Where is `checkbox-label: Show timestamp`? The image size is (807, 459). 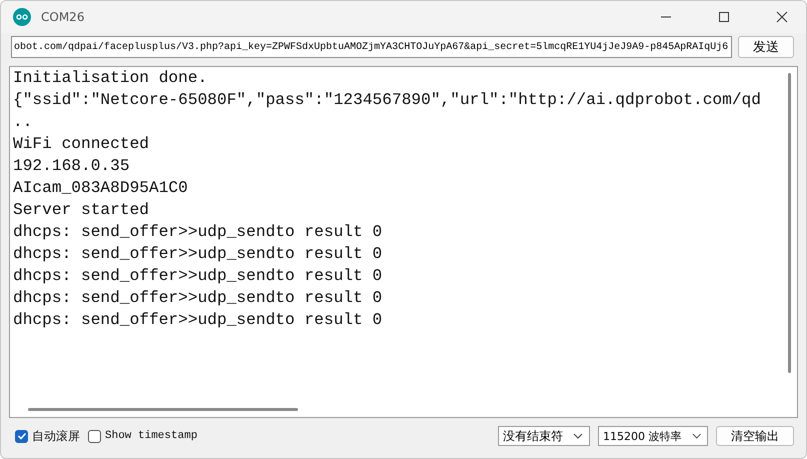
checkbox-label: Show timestamp is located at coordinates (151, 436).